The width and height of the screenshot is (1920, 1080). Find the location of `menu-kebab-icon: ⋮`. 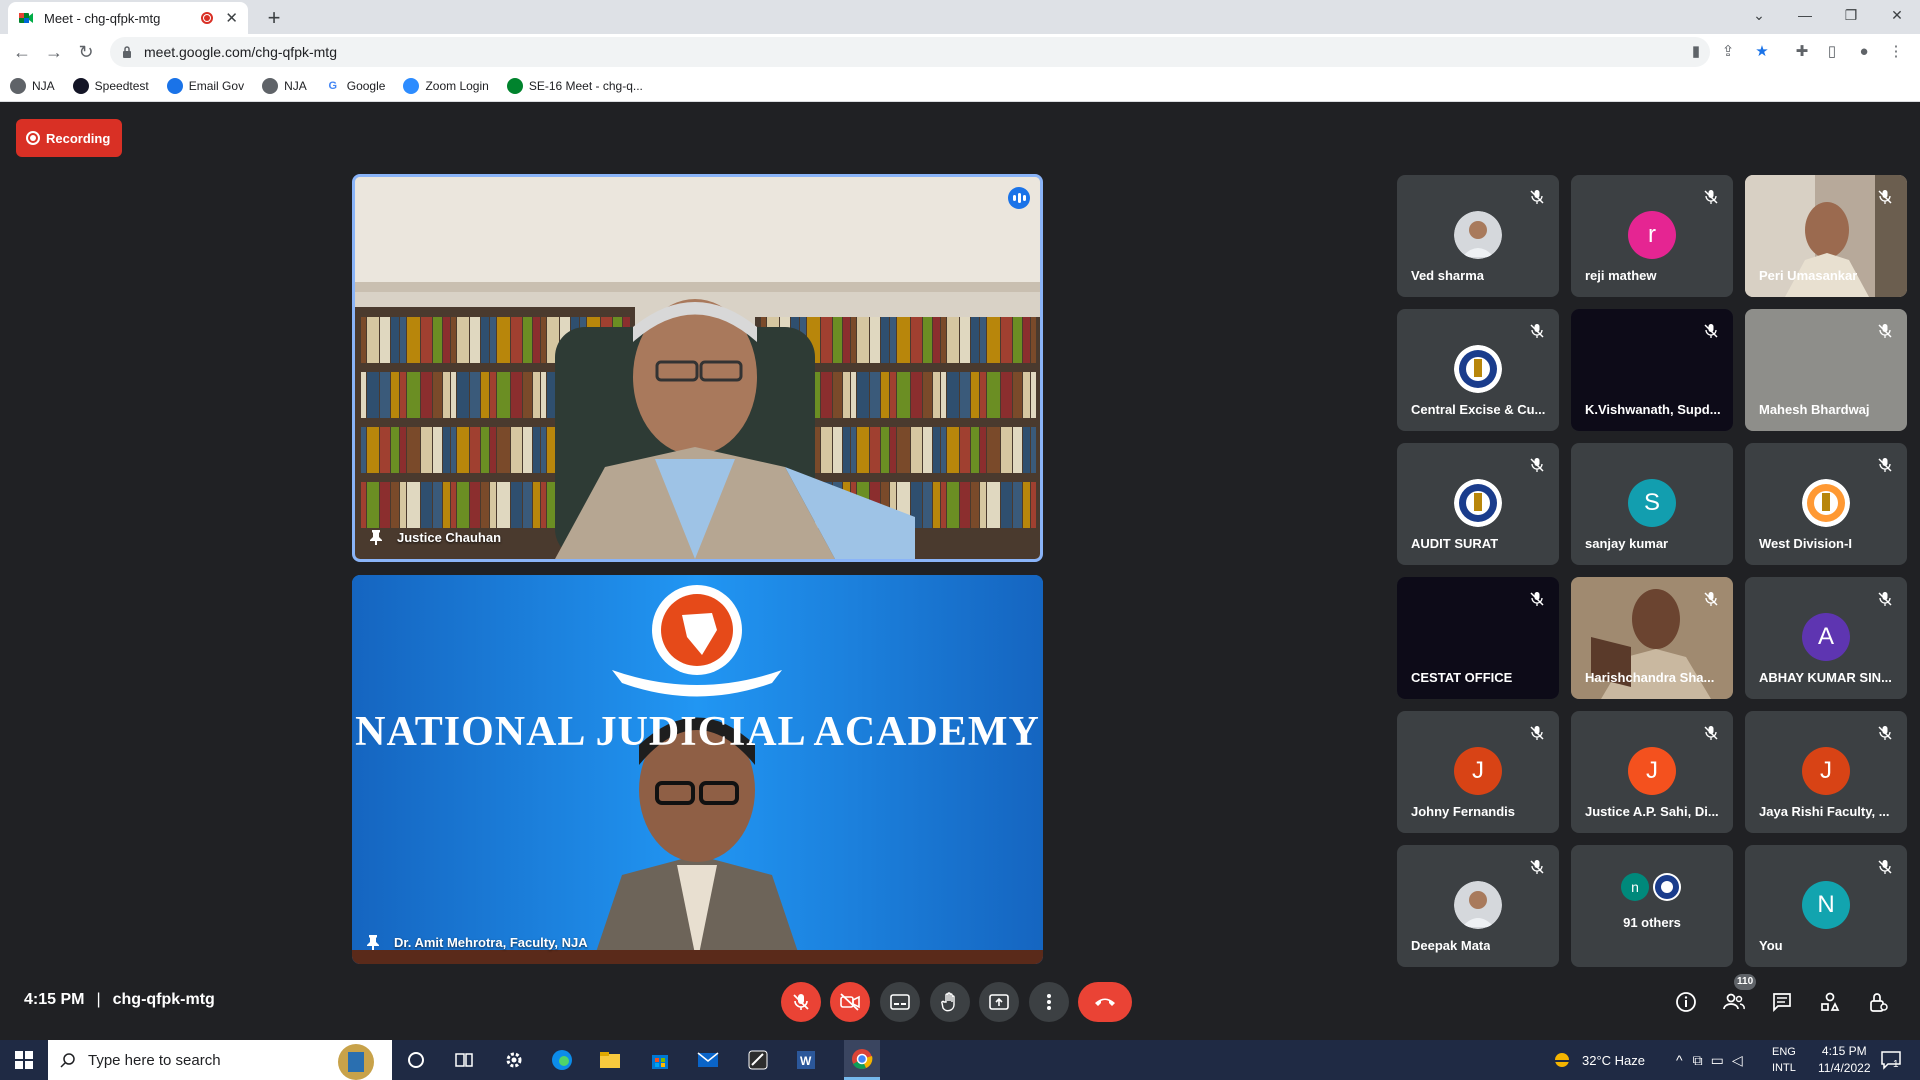

menu-kebab-icon: ⋮ is located at coordinates (1896, 52).